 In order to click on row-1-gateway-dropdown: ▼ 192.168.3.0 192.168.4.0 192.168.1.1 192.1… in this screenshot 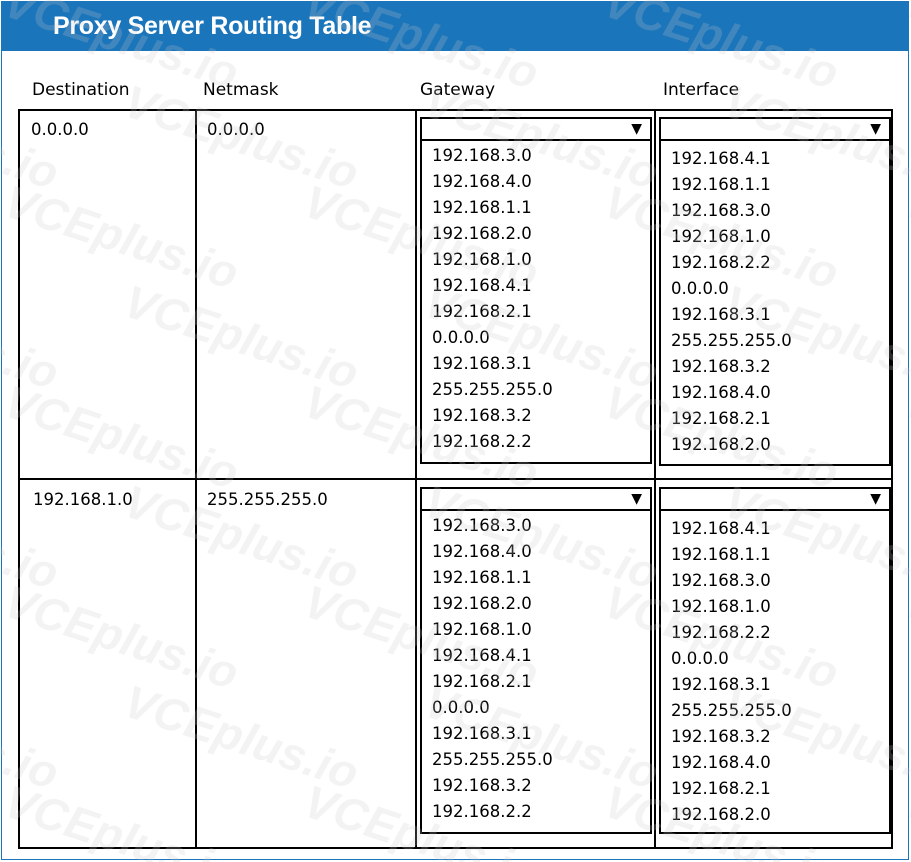, I will do `click(536, 290)`.